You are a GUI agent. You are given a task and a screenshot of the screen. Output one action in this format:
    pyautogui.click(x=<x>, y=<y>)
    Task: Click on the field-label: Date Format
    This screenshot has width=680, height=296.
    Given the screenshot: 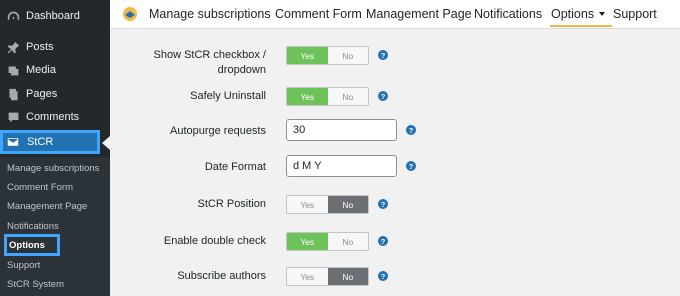 What is the action you would take?
    pyautogui.click(x=235, y=167)
    